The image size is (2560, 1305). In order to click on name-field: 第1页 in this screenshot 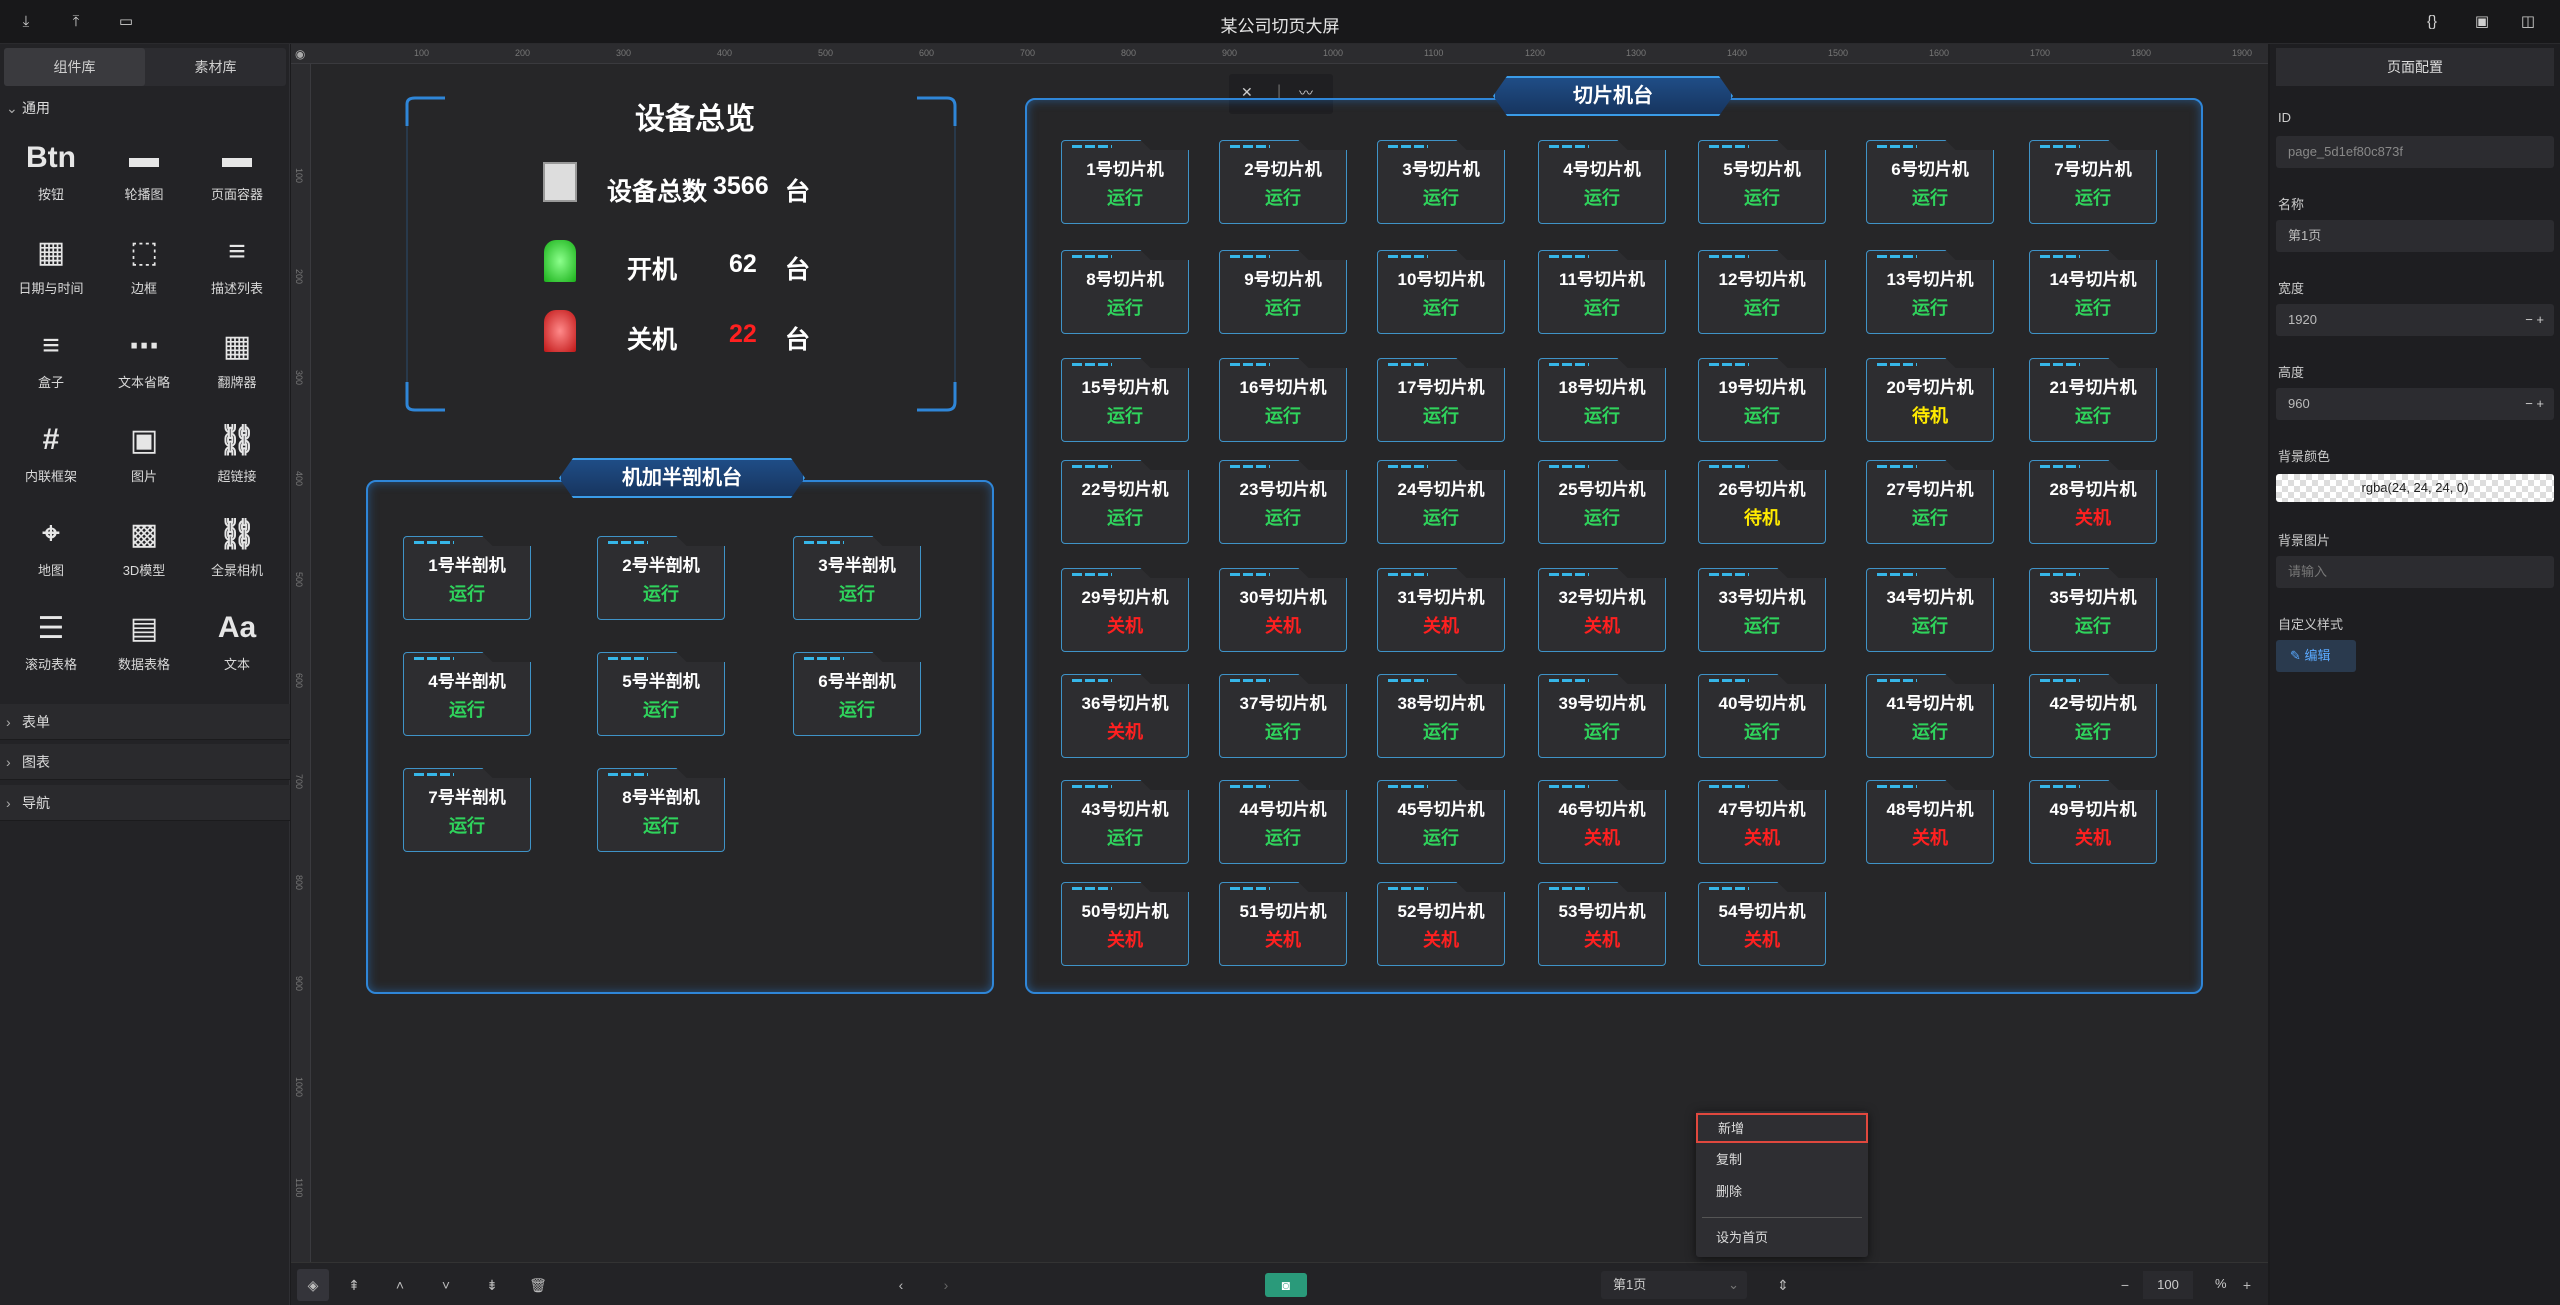, I will do `click(2415, 236)`.